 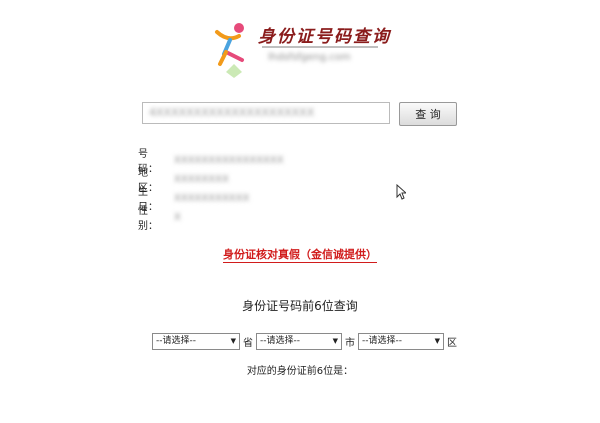 I want to click on city-select: --请选择-- ▼, so click(x=299, y=341).